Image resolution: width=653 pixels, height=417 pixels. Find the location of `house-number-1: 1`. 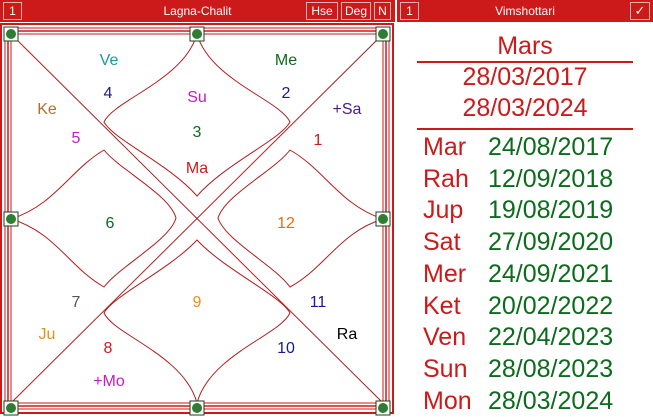

house-number-1: 1 is located at coordinates (318, 140).